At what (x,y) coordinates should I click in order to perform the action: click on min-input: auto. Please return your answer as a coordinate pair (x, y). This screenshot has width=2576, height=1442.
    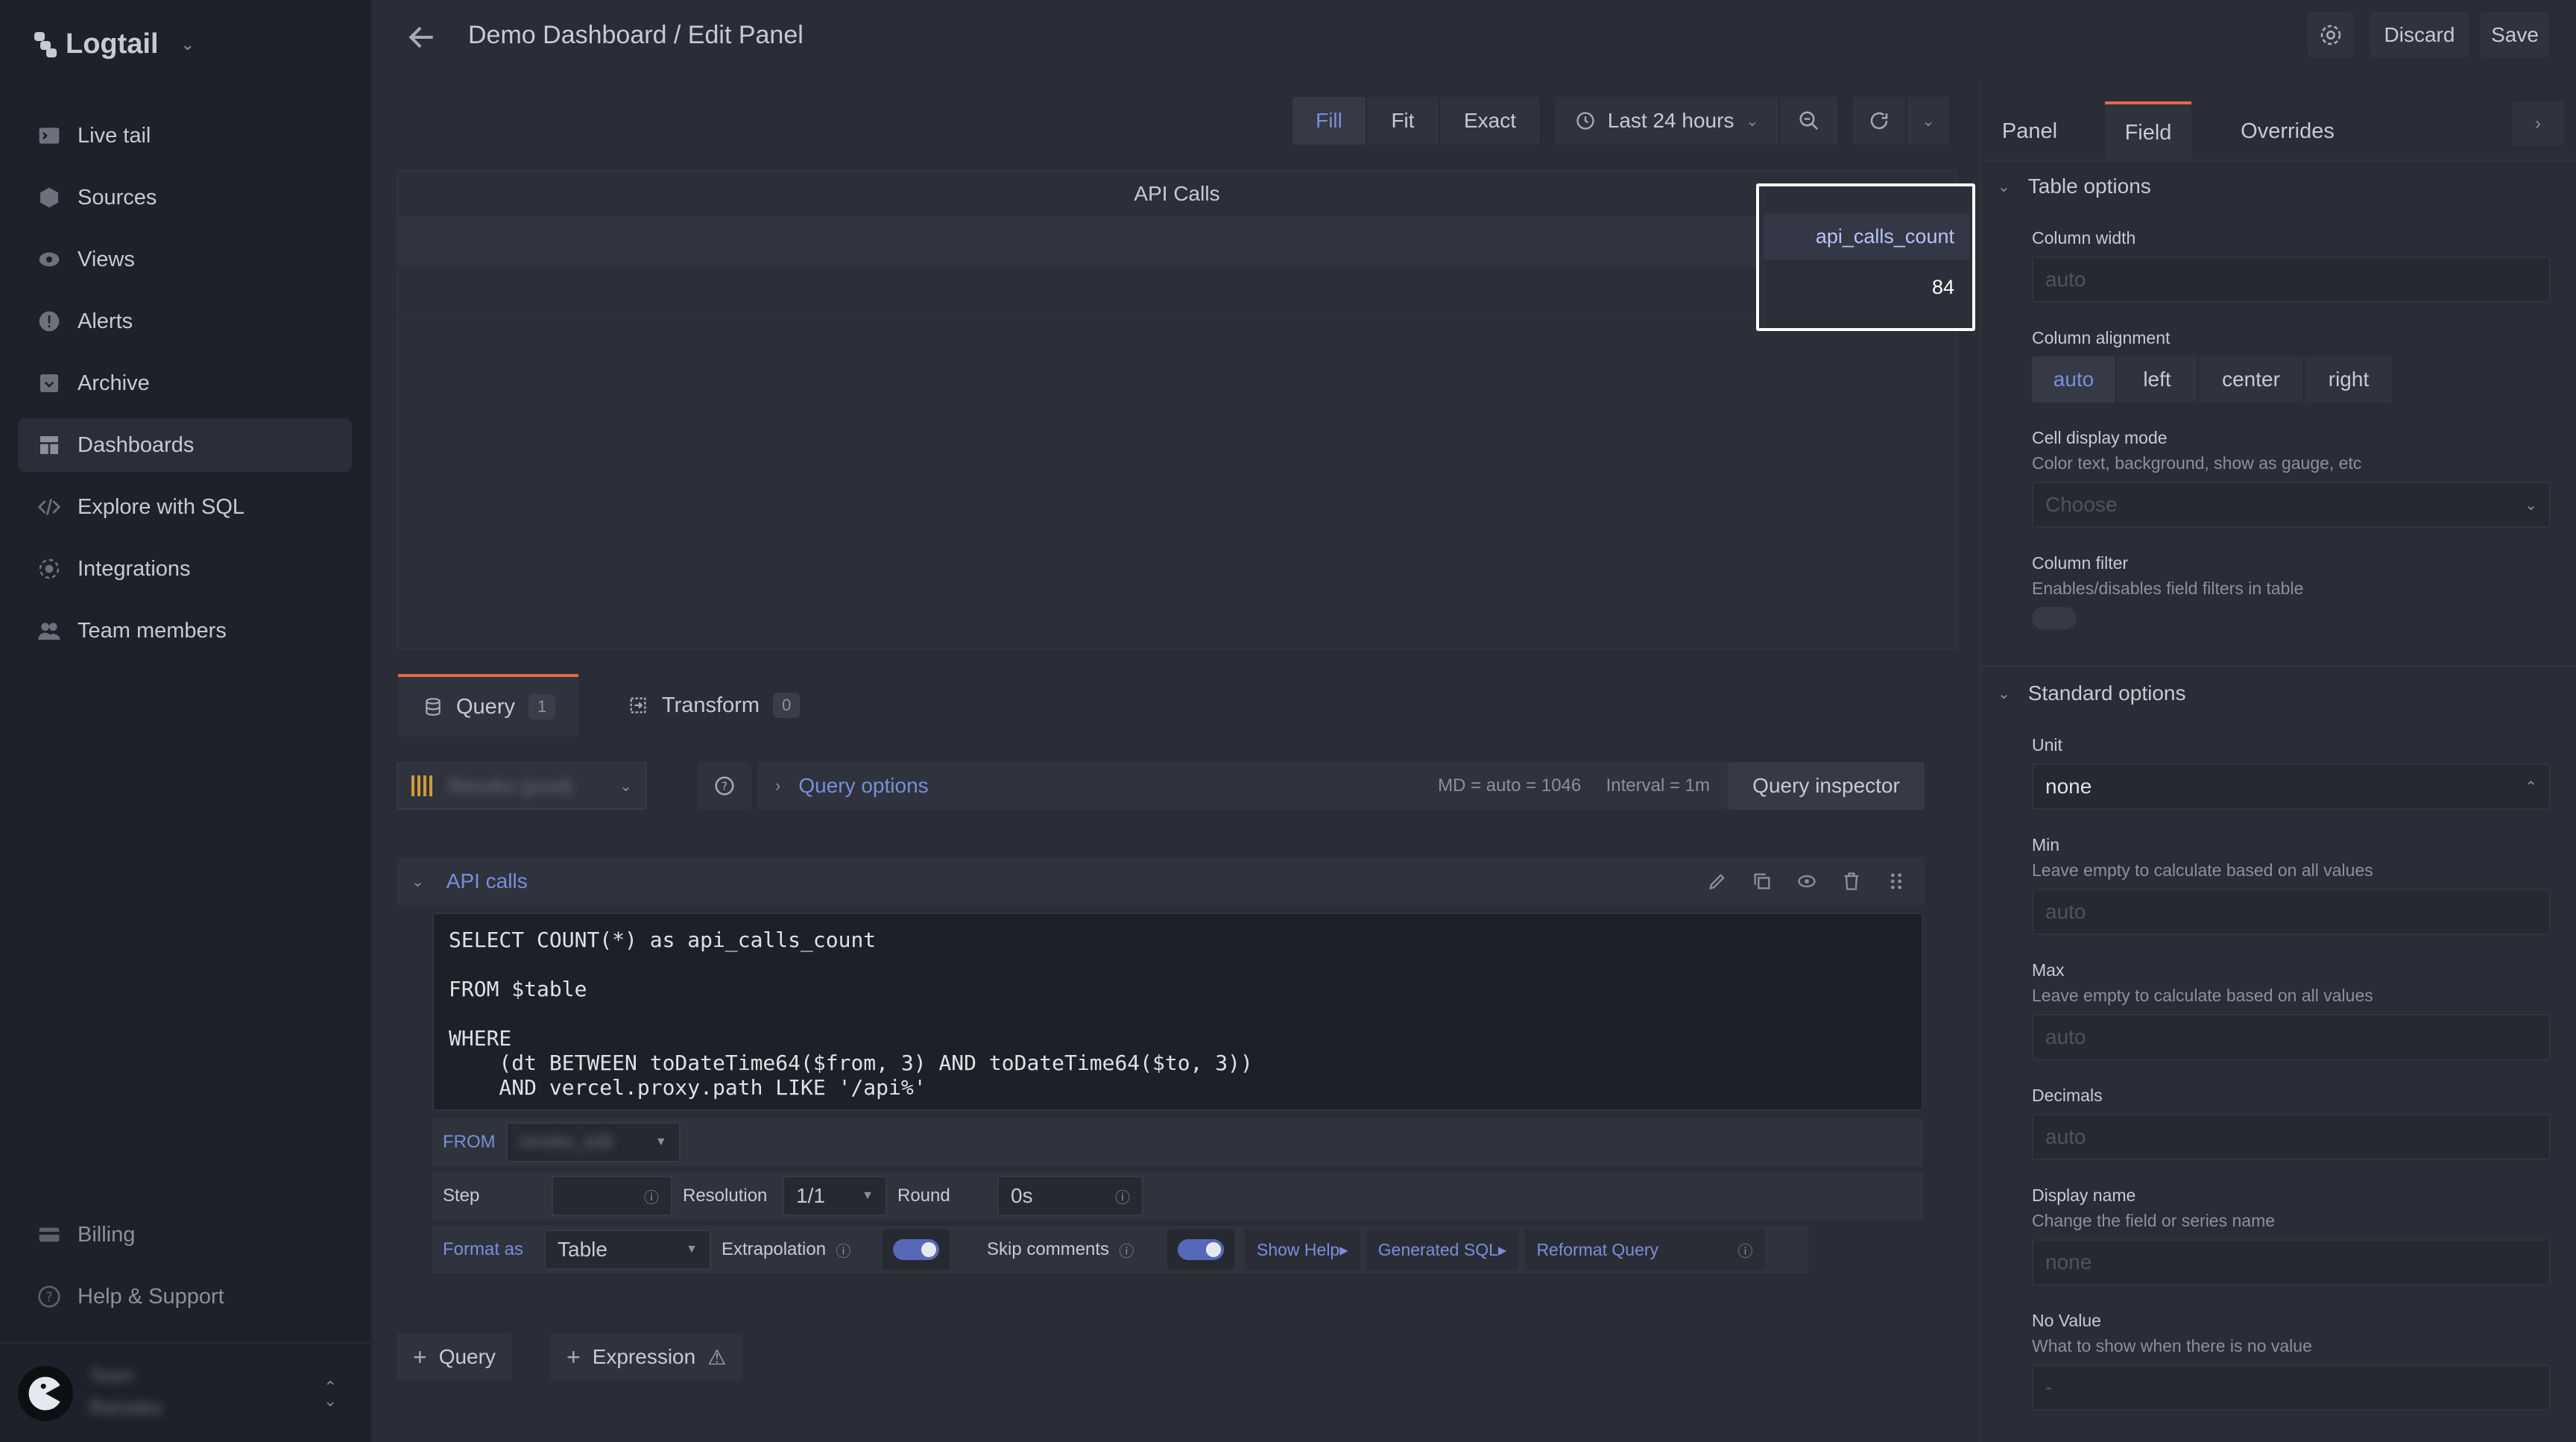
    Looking at the image, I should click on (2291, 912).